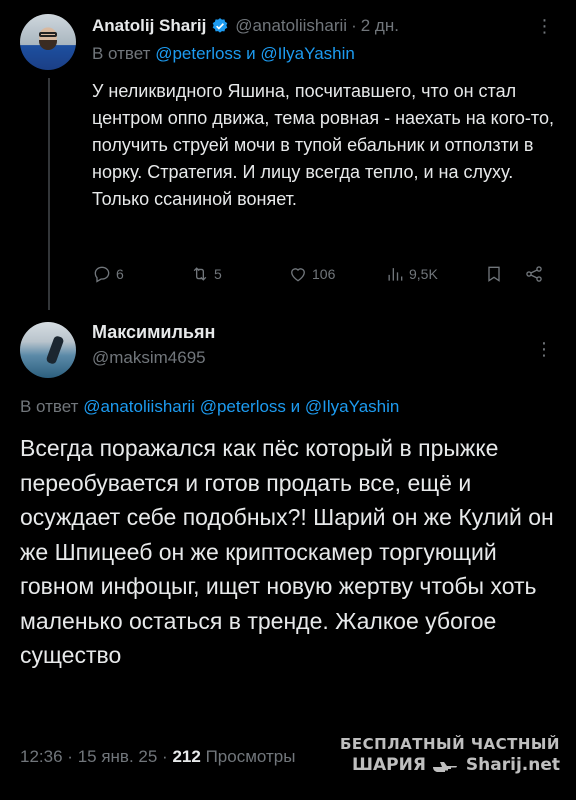 The image size is (576, 800). Describe the element at coordinates (512, 764) in the screenshot. I see `watermark-right: Sharij.net` at that location.